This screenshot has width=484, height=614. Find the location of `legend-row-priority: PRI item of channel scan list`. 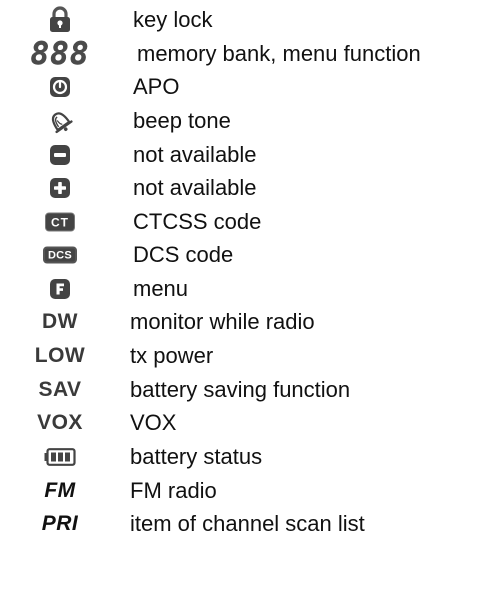

legend-row-priority: PRI item of channel scan list is located at coordinates (242, 524).